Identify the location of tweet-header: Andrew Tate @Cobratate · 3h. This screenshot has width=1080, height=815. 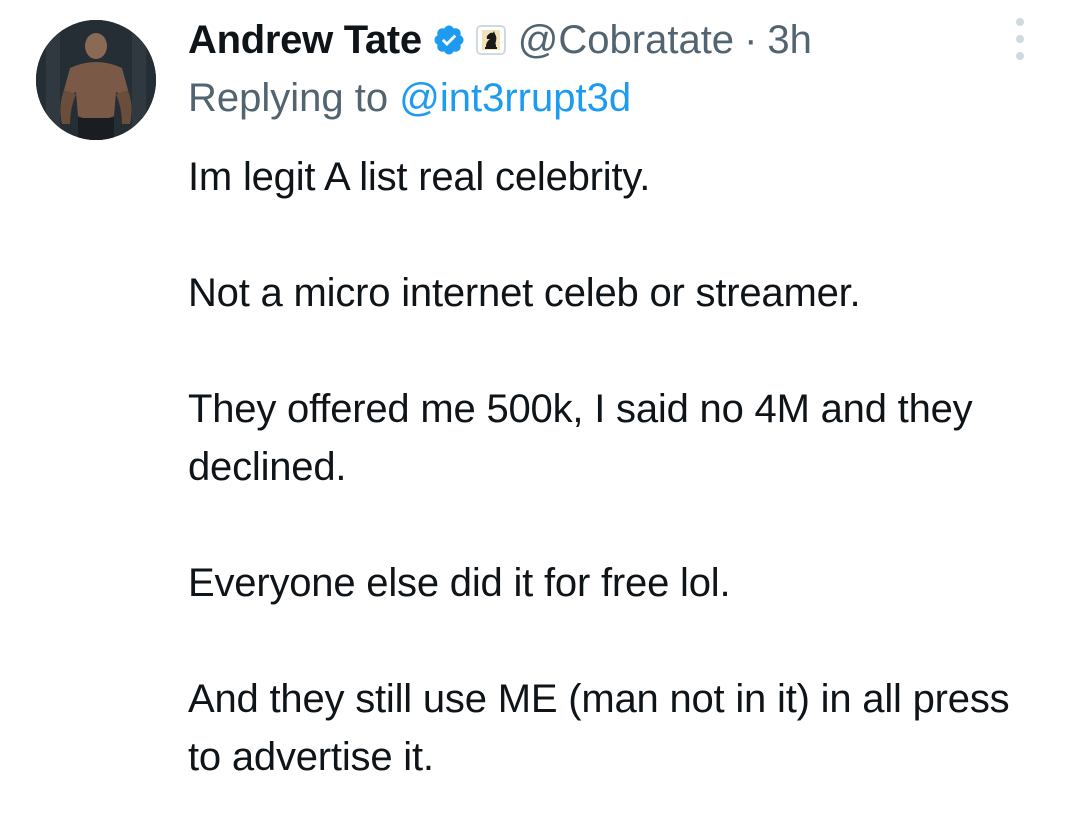
(500, 40).